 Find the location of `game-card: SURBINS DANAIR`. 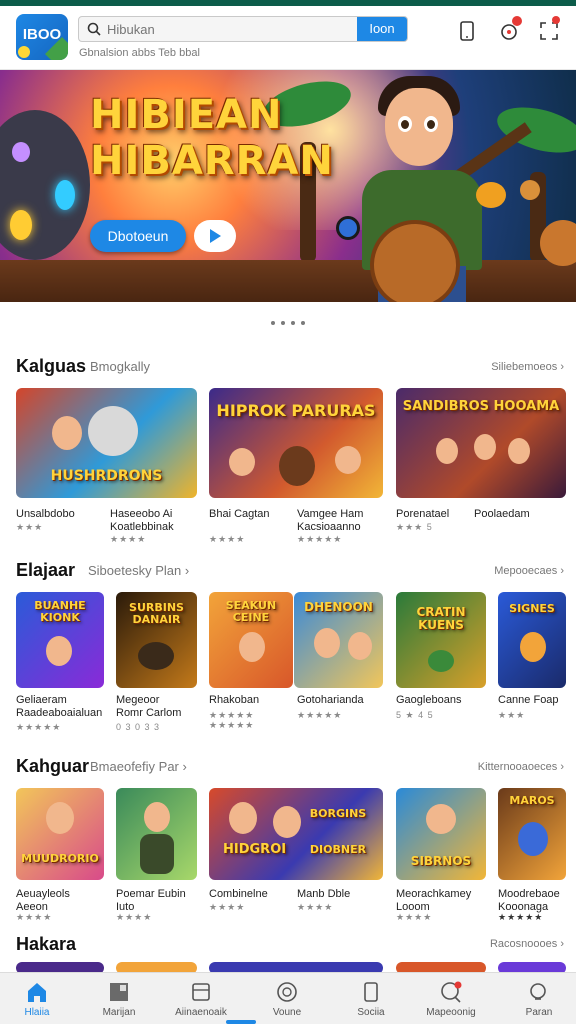

game-card: SURBINS DANAIR is located at coordinates (156, 640).